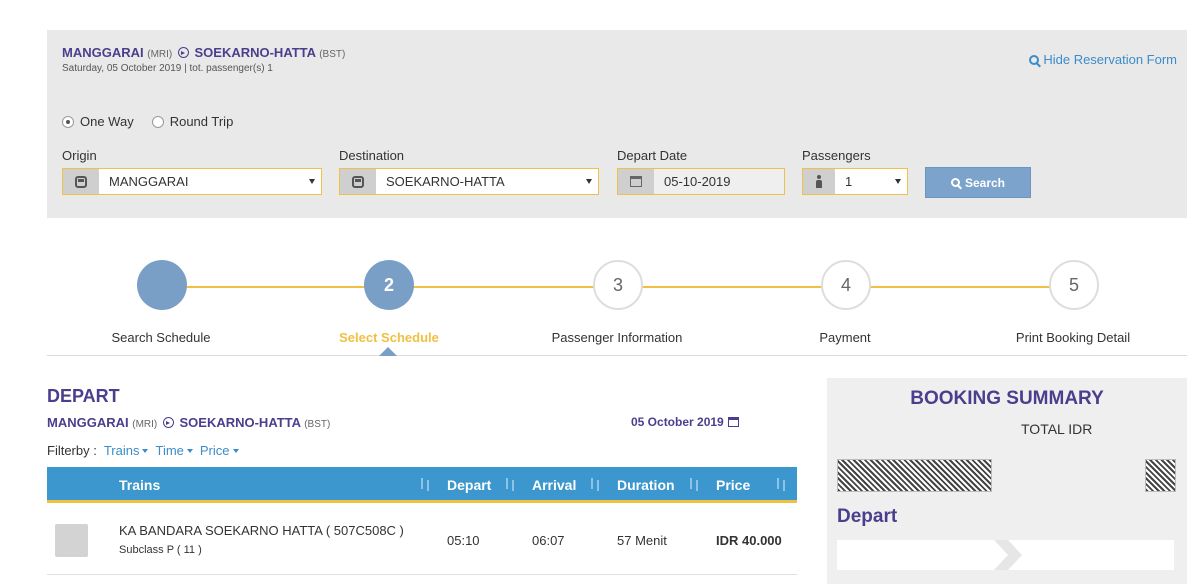  I want to click on calendar-icon-box, so click(636, 181).